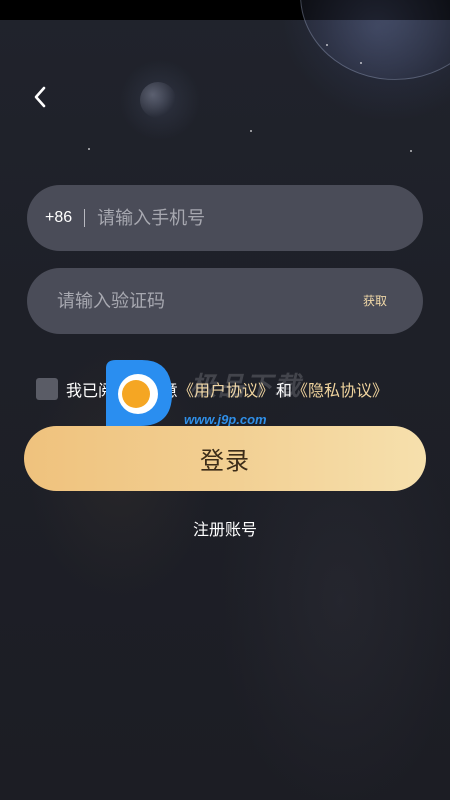  What do you see at coordinates (375, 301) in the screenshot?
I see `get-code-button: 获取` at bounding box center [375, 301].